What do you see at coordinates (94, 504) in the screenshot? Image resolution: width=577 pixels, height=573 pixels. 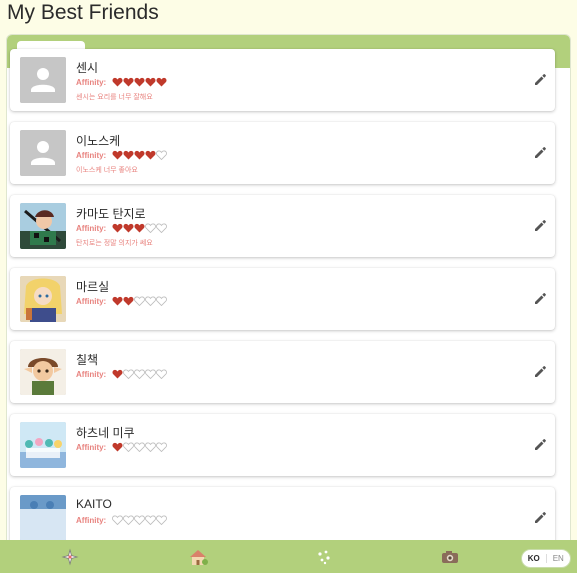 I see `friend-name: KAITO` at bounding box center [94, 504].